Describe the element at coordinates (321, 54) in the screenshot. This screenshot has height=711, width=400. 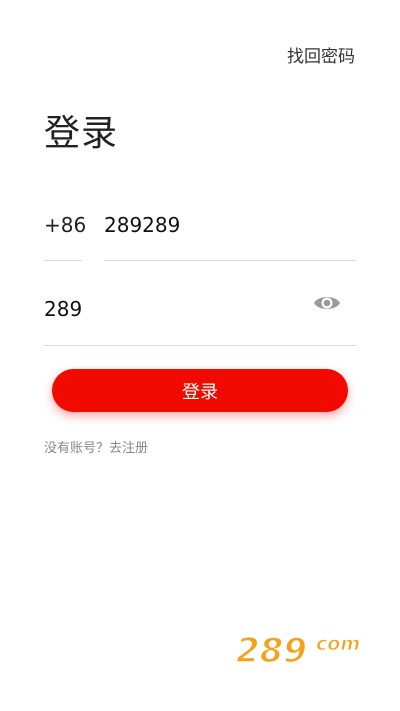
I see `forgot-password-link: 找回密码` at that location.